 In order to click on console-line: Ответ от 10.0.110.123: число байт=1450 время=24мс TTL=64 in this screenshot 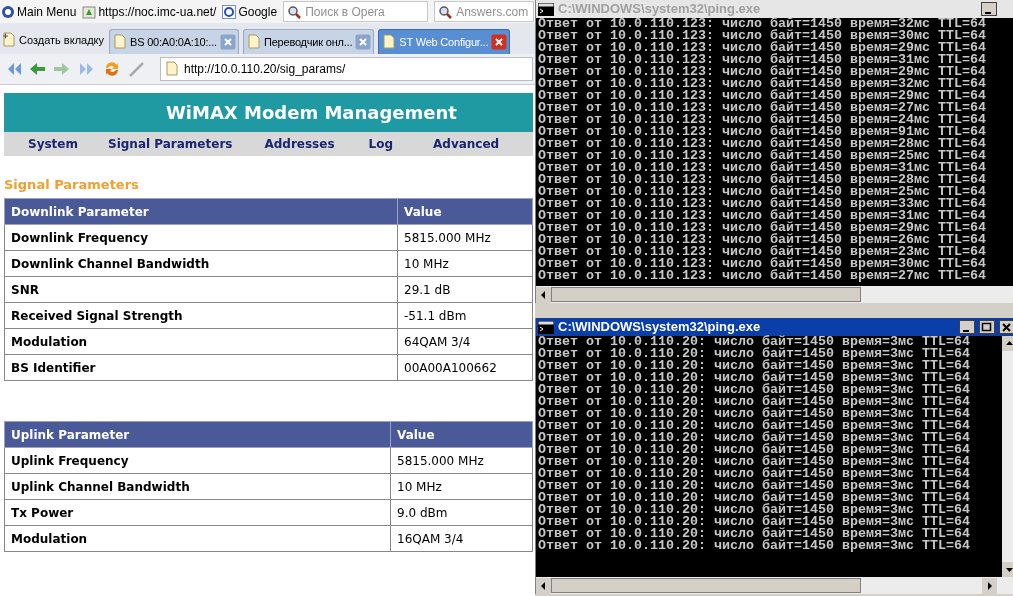, I will do `click(762, 120)`.